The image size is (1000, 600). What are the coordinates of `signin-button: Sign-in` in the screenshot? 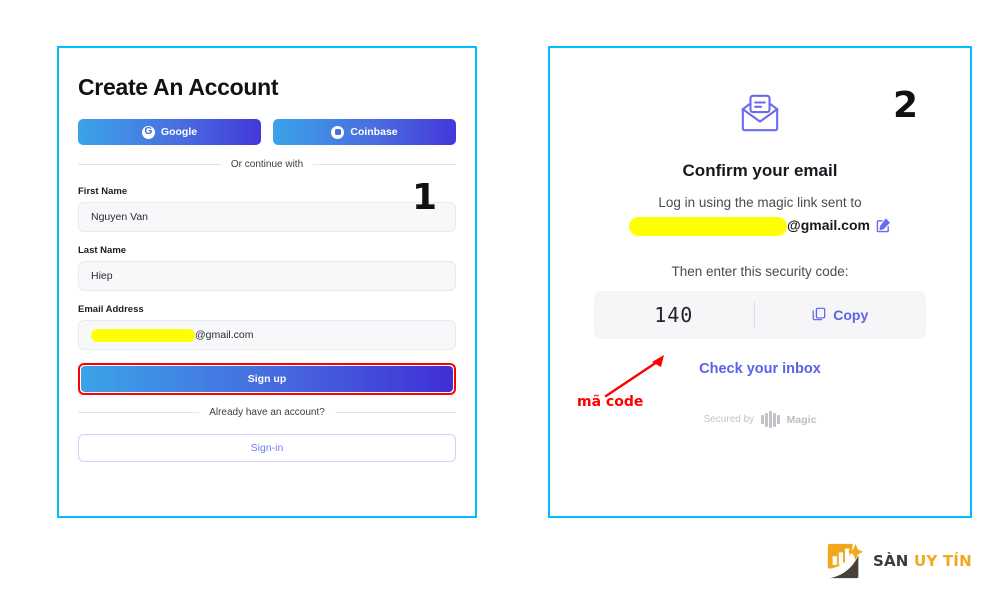 It's located at (267, 448).